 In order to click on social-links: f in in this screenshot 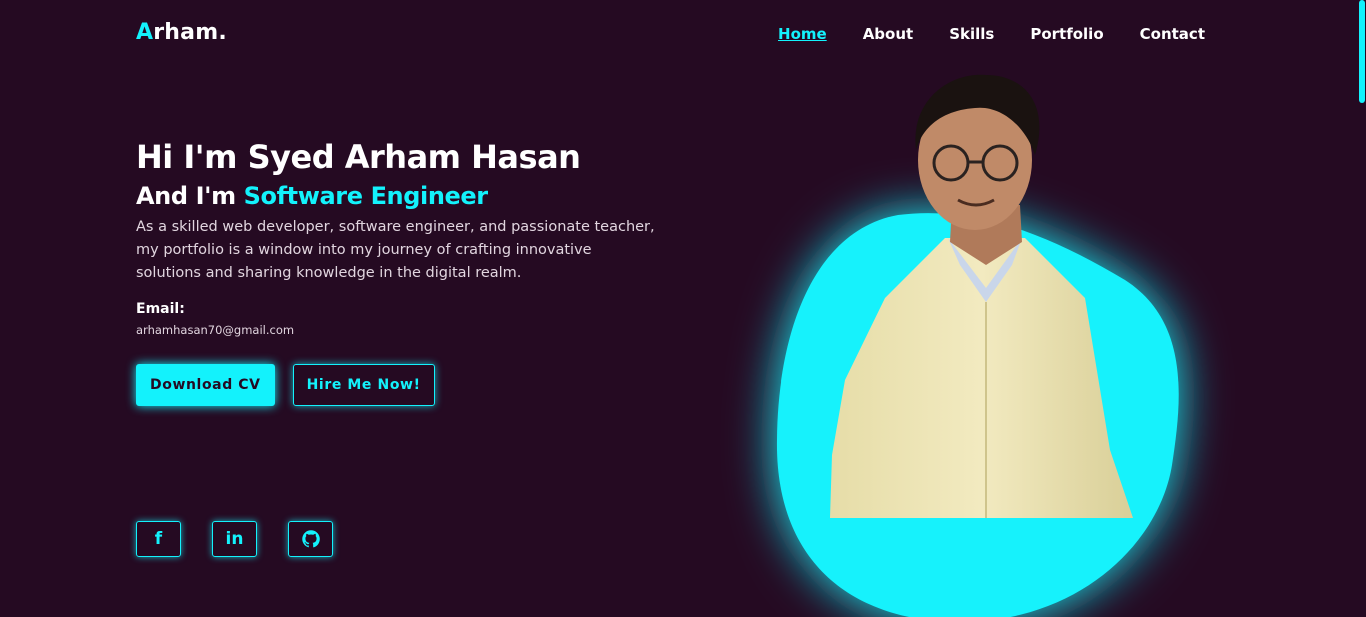, I will do `click(234, 539)`.